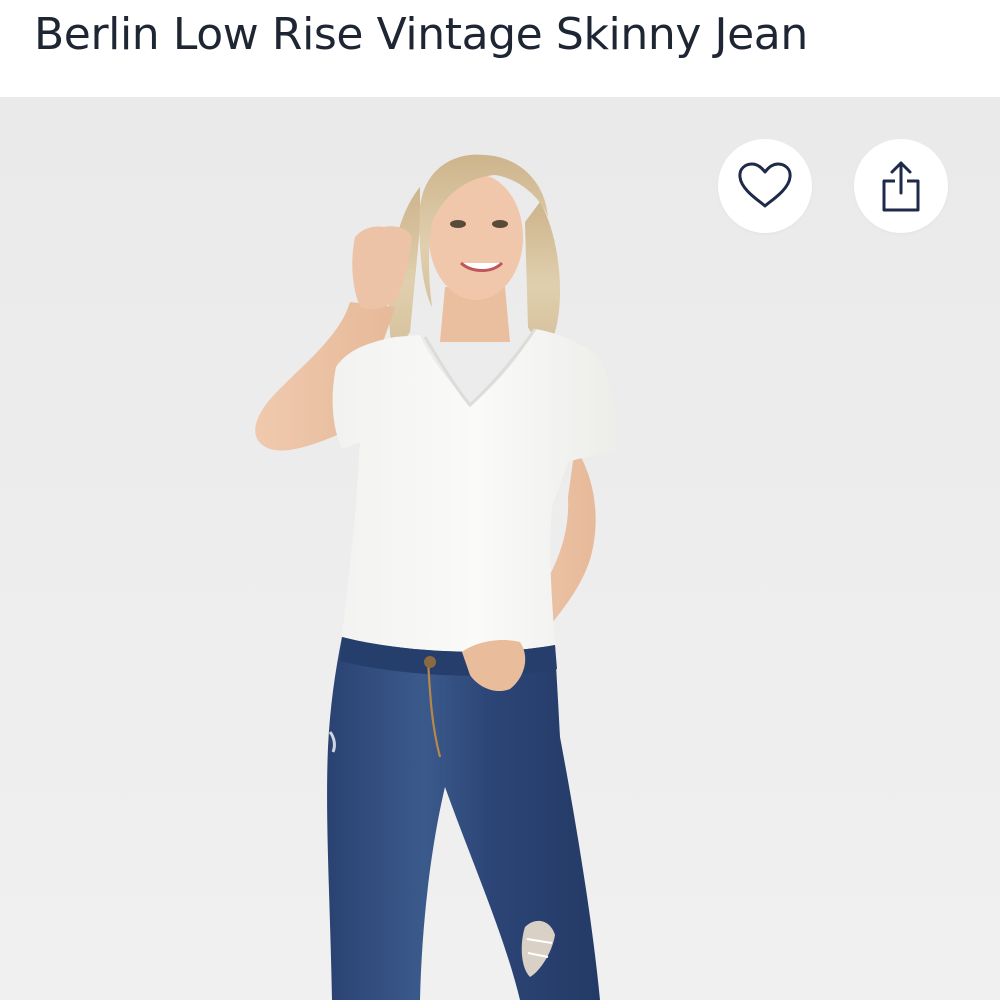 Image resolution: width=1000 pixels, height=1000 pixels. I want to click on share-button, so click(901, 186).